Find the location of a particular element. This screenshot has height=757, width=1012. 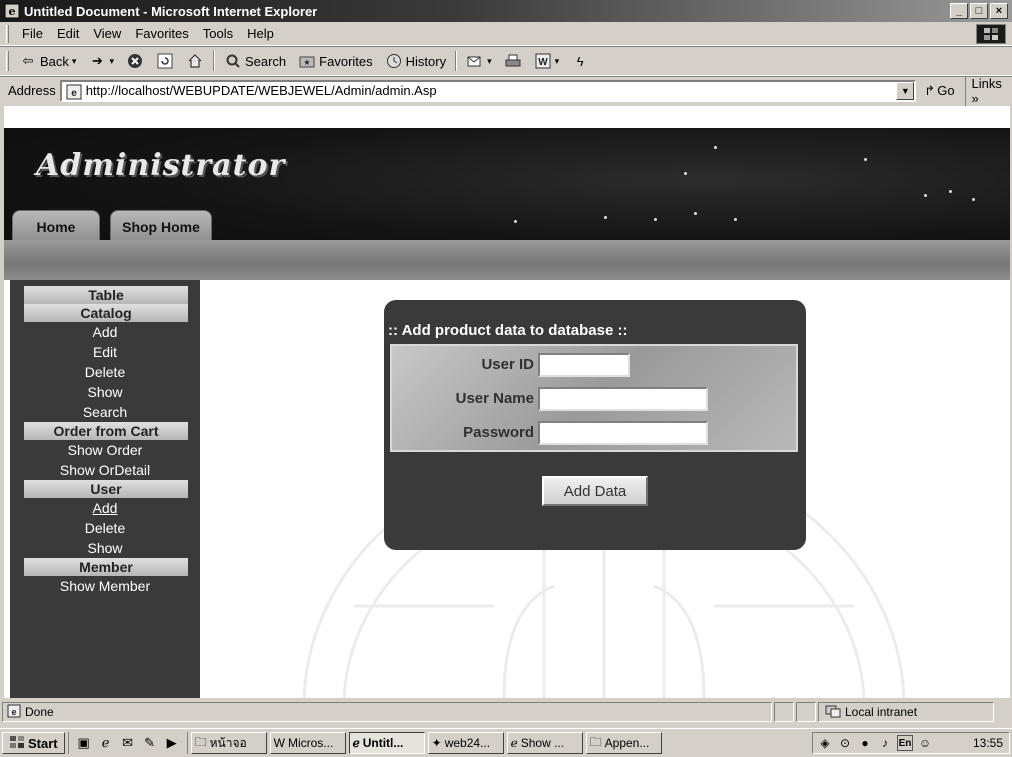

page-done-icon: e is located at coordinates (14, 712).